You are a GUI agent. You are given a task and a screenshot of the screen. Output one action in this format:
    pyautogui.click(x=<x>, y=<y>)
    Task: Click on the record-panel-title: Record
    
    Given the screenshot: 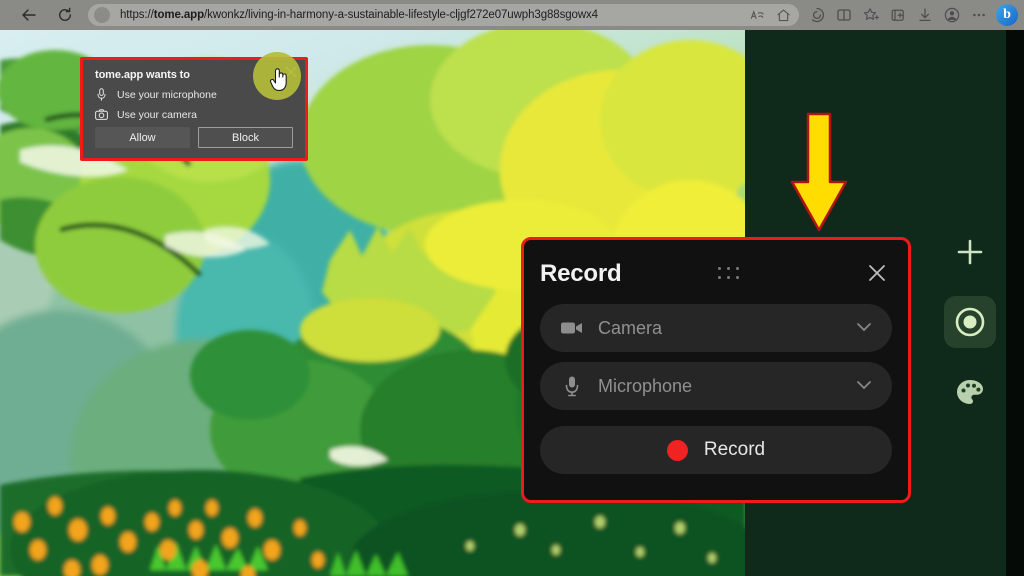 What is the action you would take?
    pyautogui.click(x=581, y=273)
    